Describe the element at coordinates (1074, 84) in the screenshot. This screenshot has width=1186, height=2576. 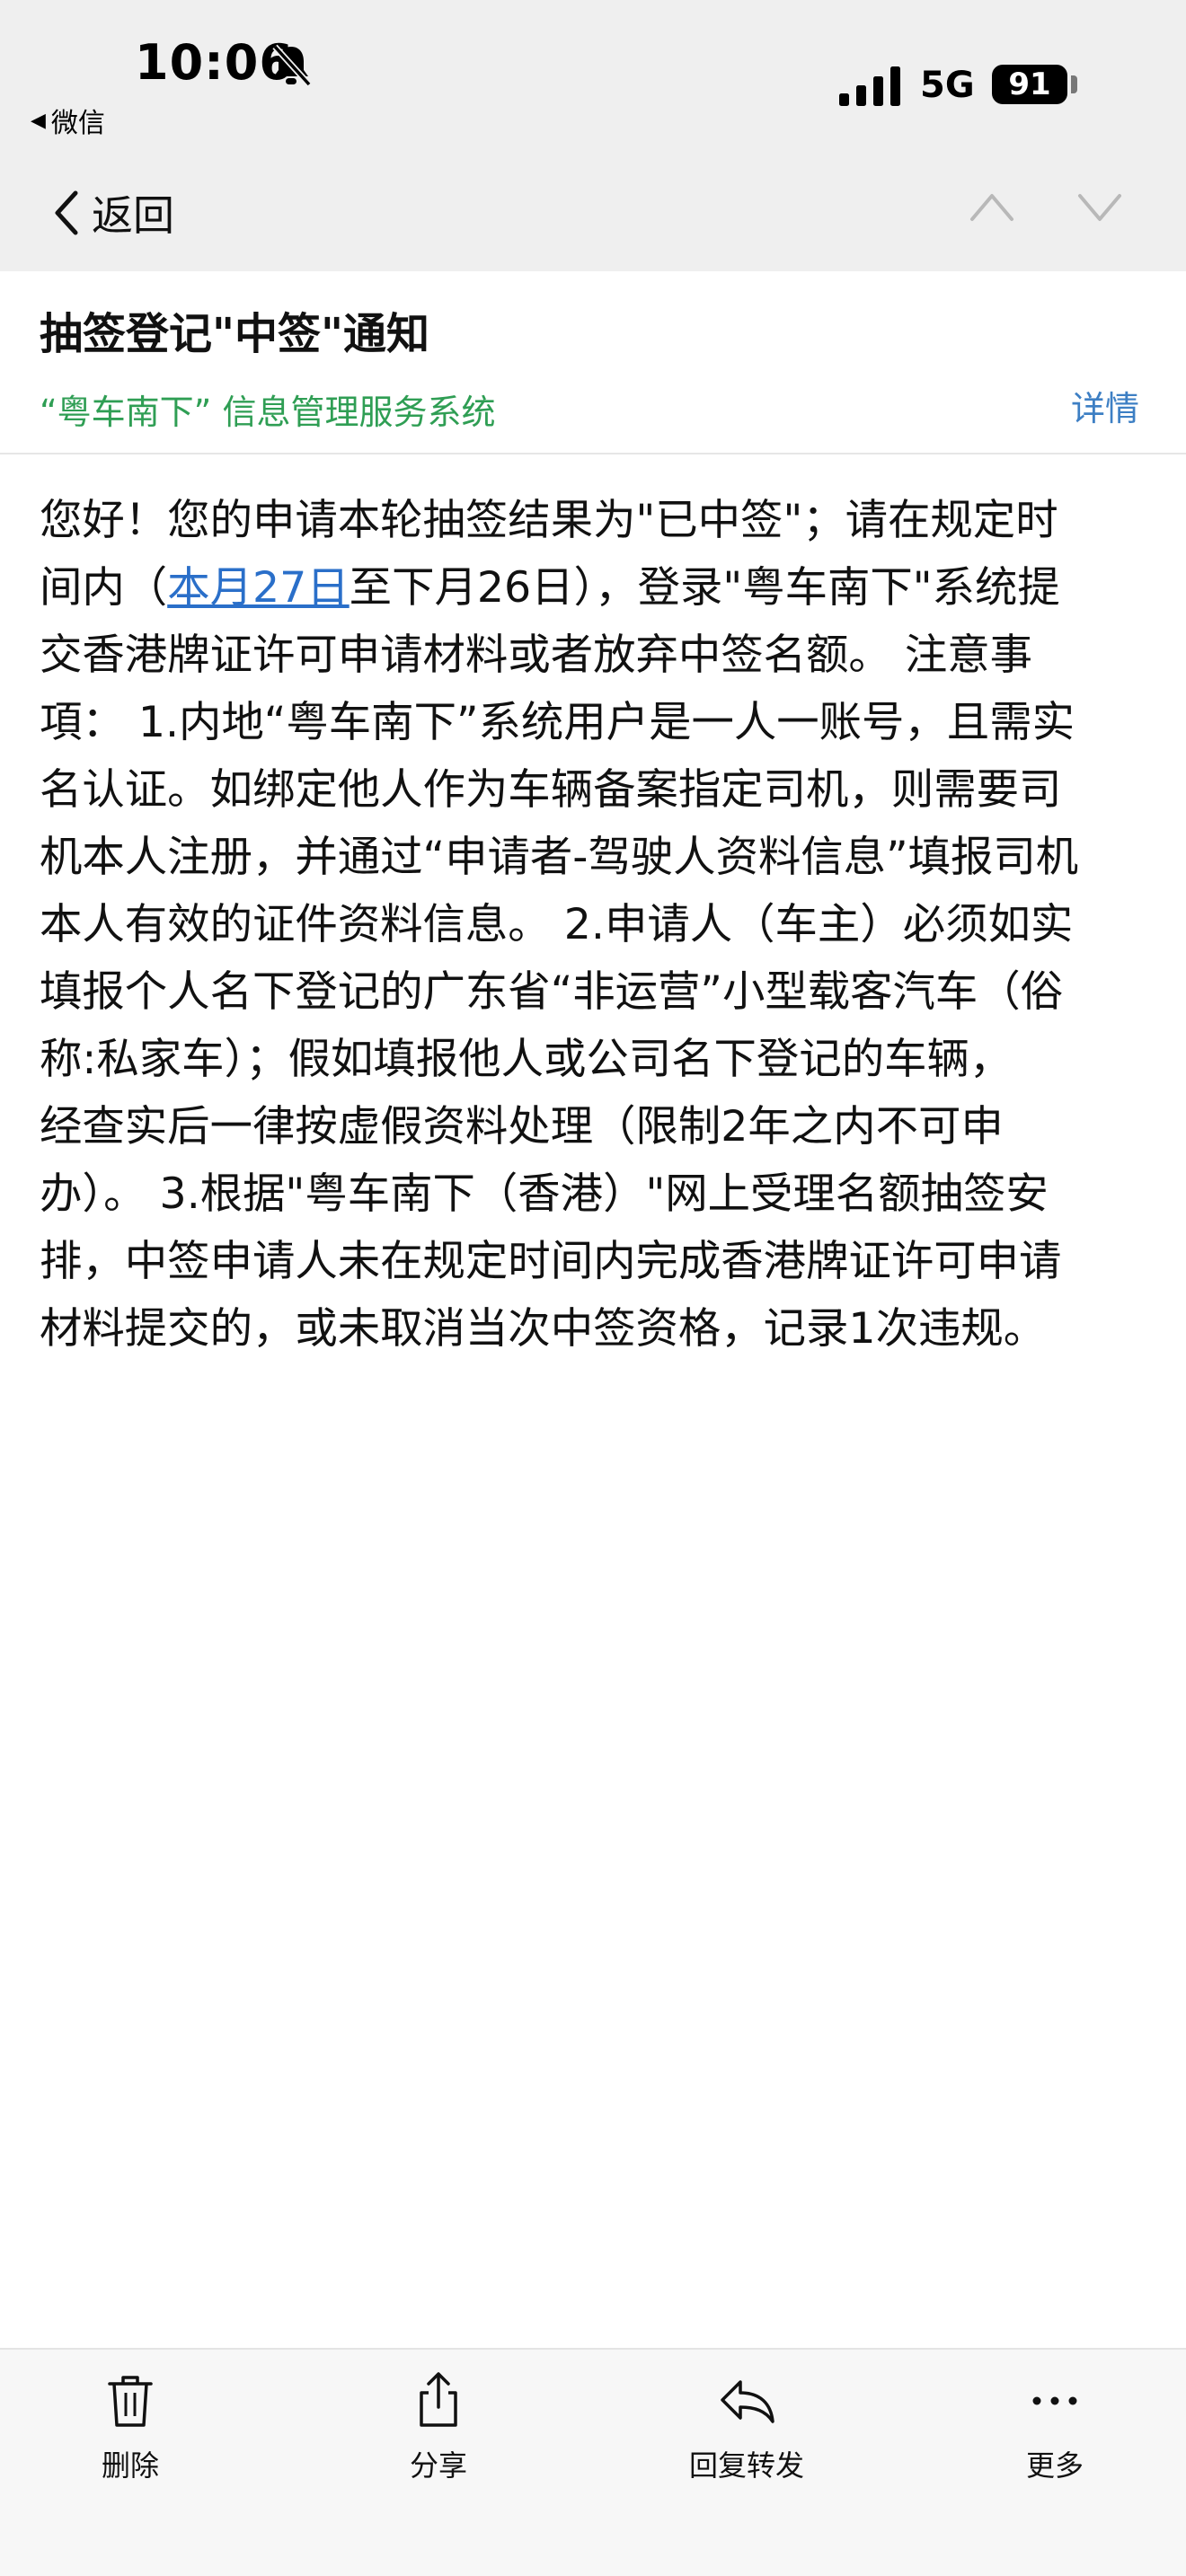
I see `battery-cap` at that location.